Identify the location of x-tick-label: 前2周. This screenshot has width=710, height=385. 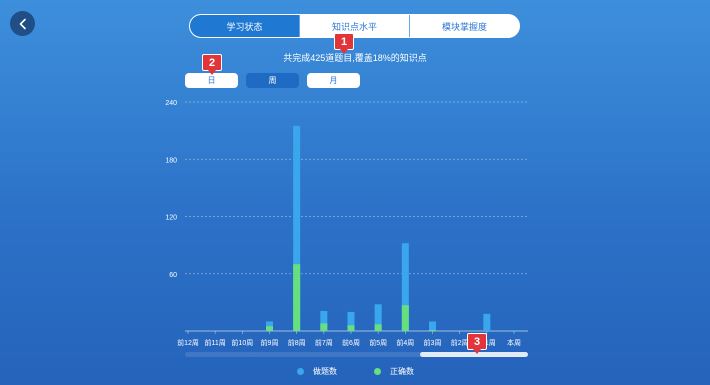
(460, 342).